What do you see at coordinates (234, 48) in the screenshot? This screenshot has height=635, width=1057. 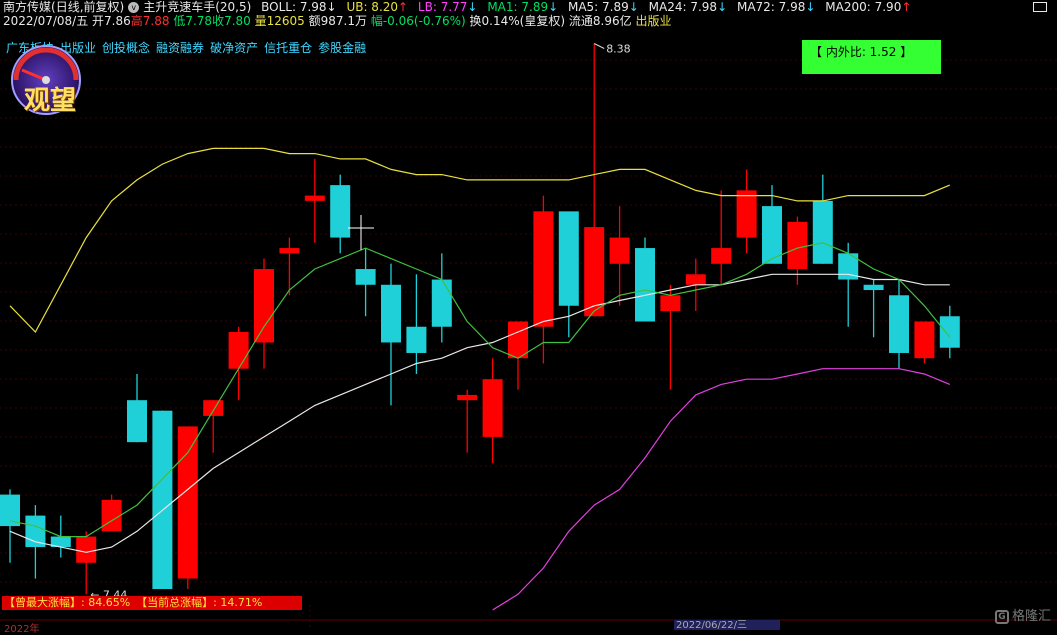 I see `concept-tag: 破净资产` at bounding box center [234, 48].